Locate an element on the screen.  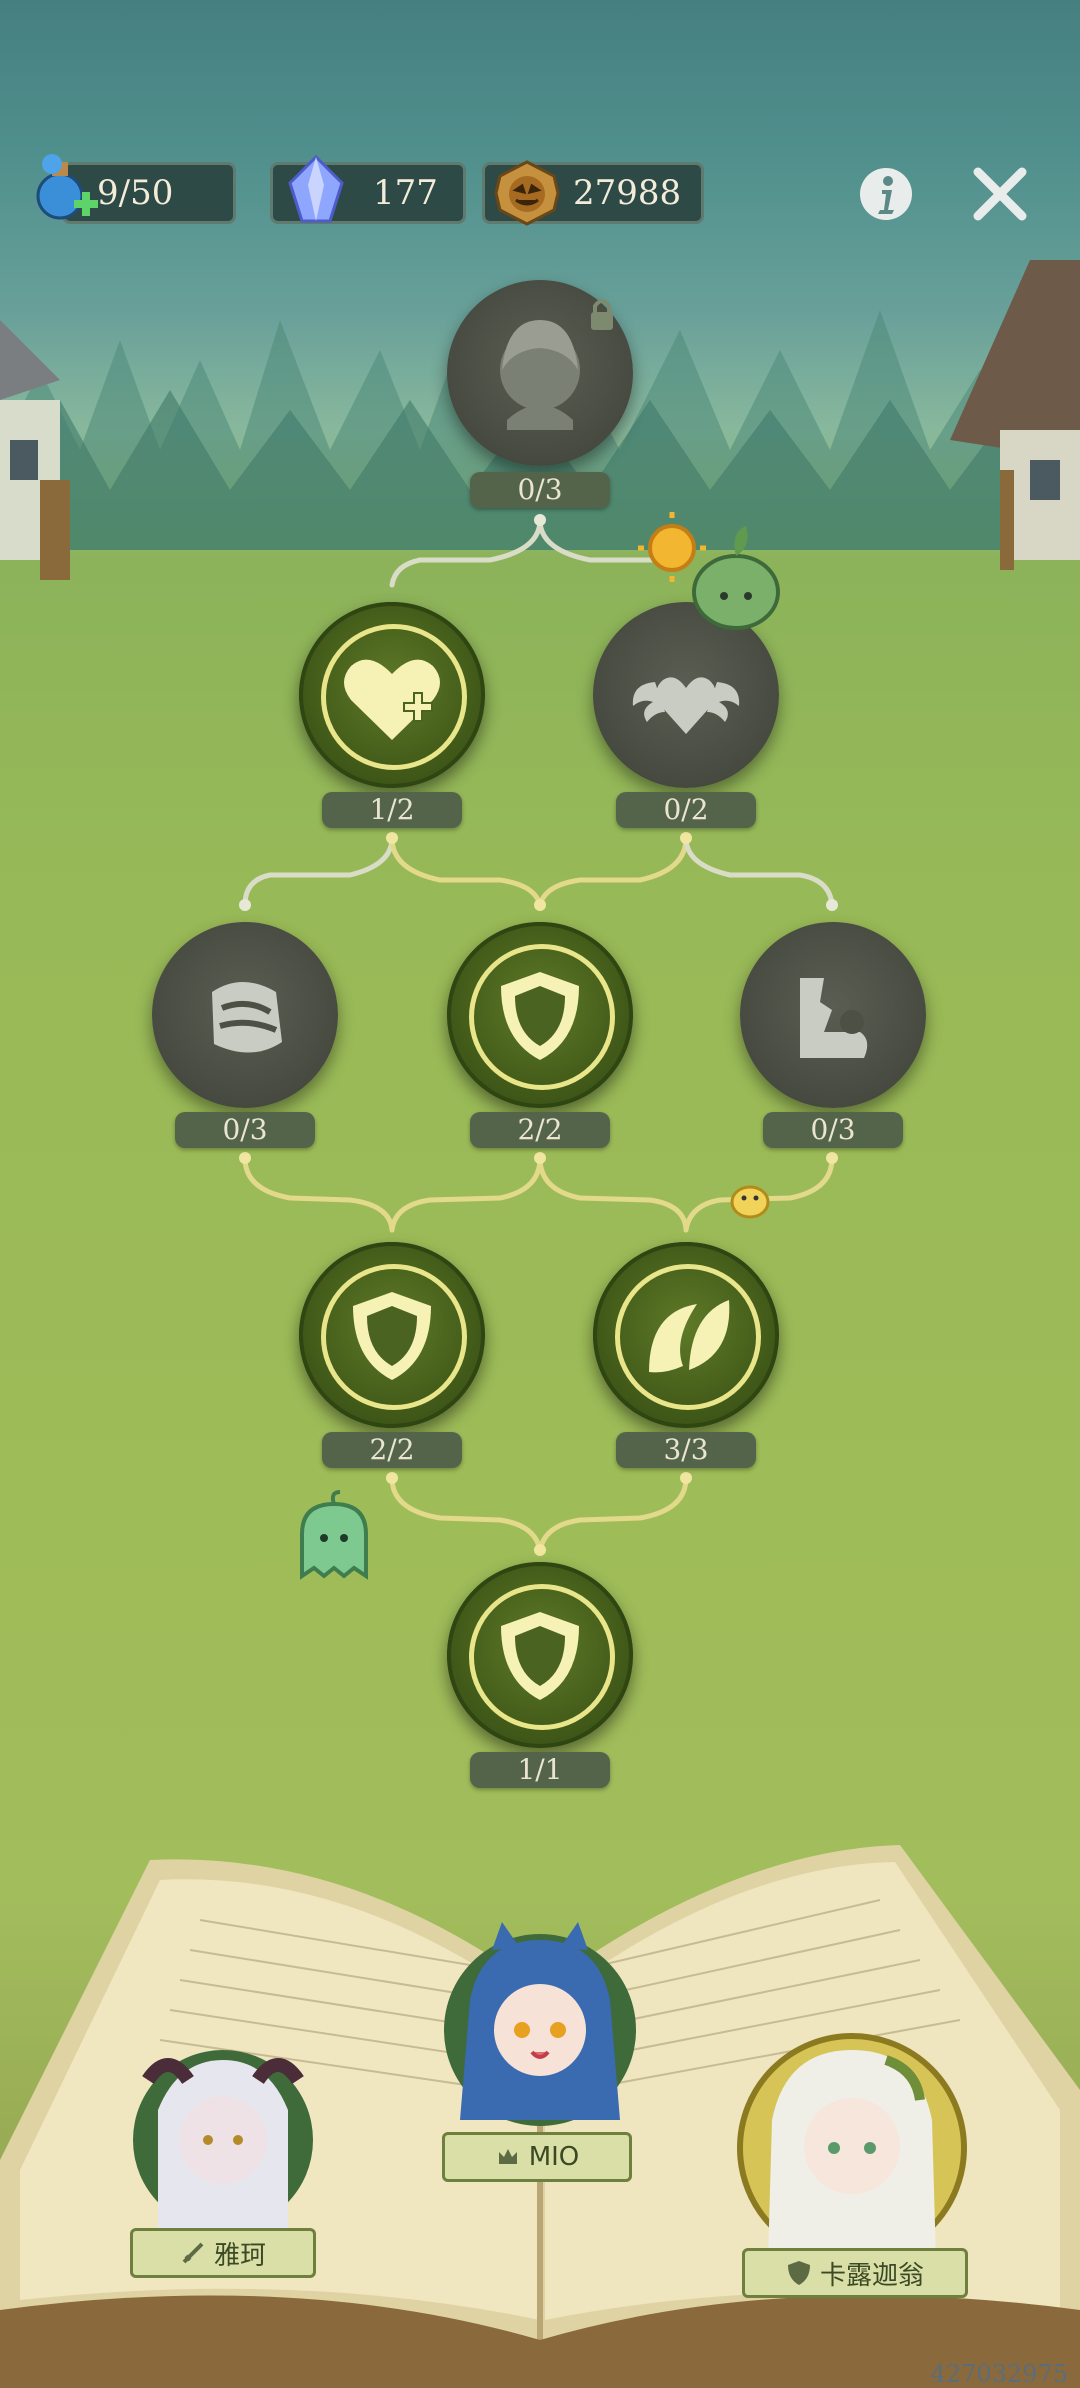
character-label-mio: MIO is located at coordinates (537, 2157).